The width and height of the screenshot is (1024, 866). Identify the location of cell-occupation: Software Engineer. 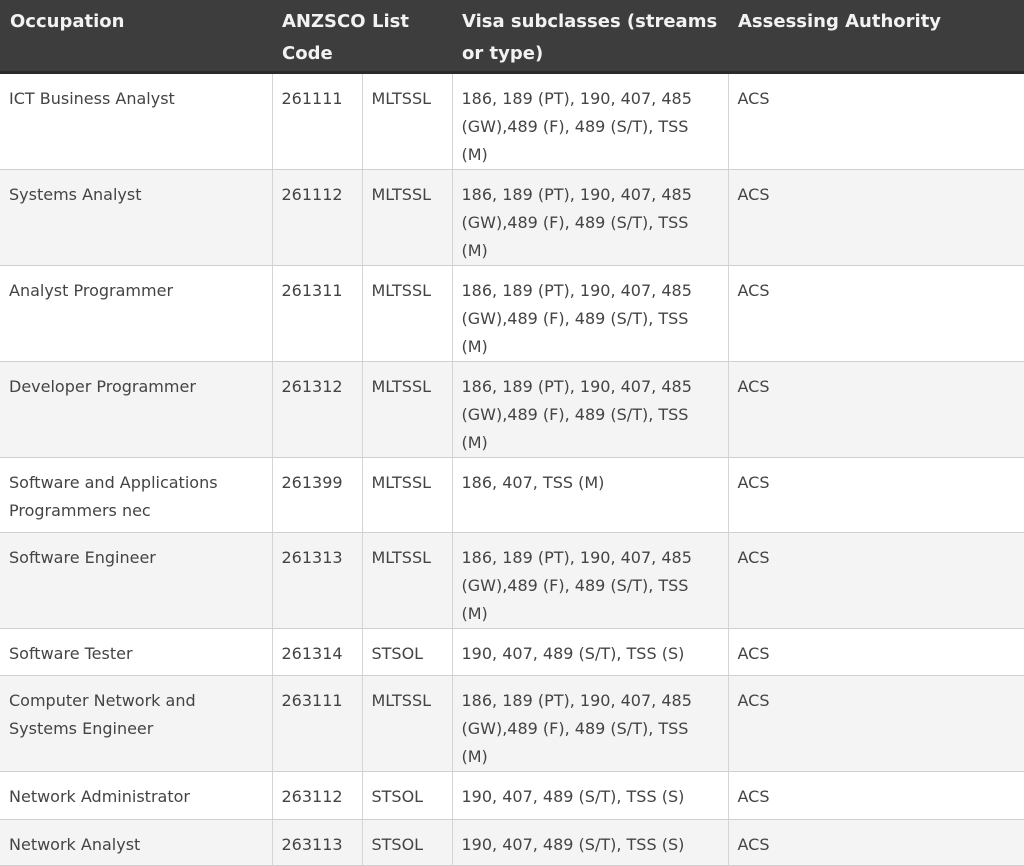
(136, 580).